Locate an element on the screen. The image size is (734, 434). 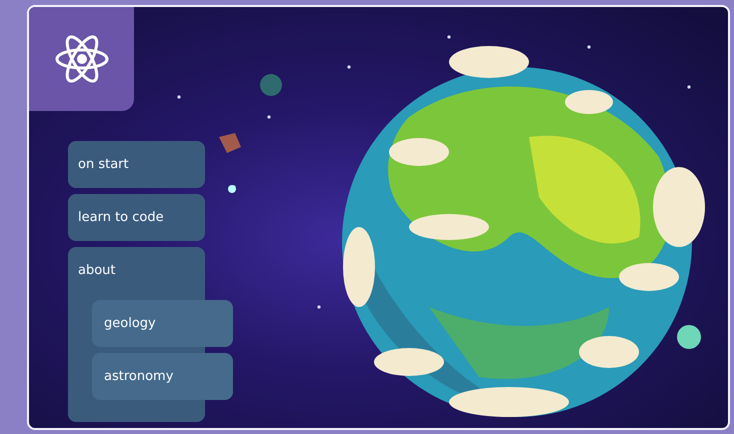
code-block-label: about is located at coordinates (97, 271).